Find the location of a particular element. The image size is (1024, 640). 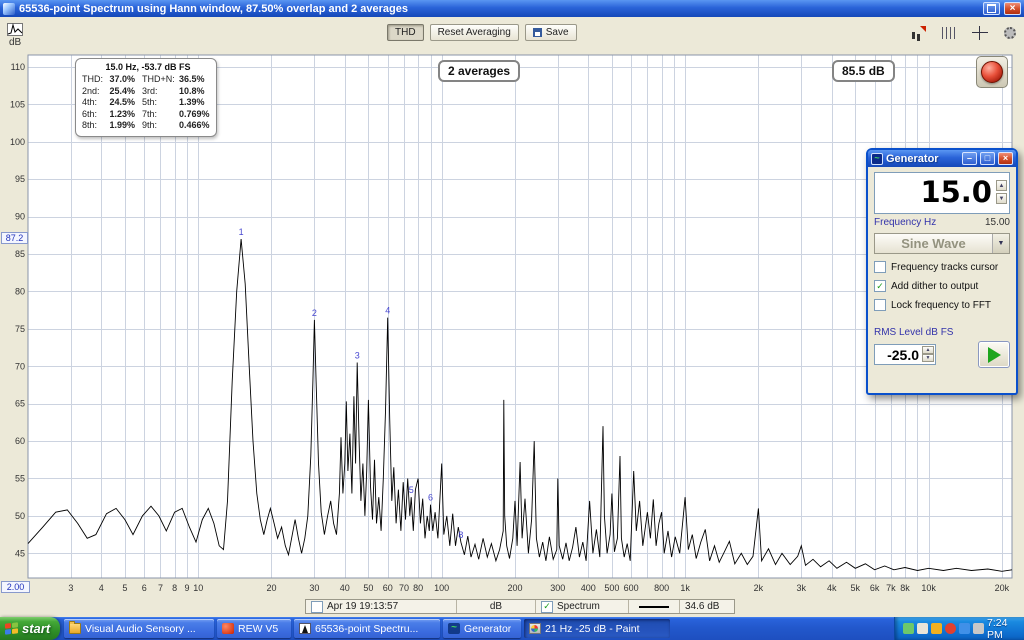

svg-text: 110 is located at coordinates (18, 67).